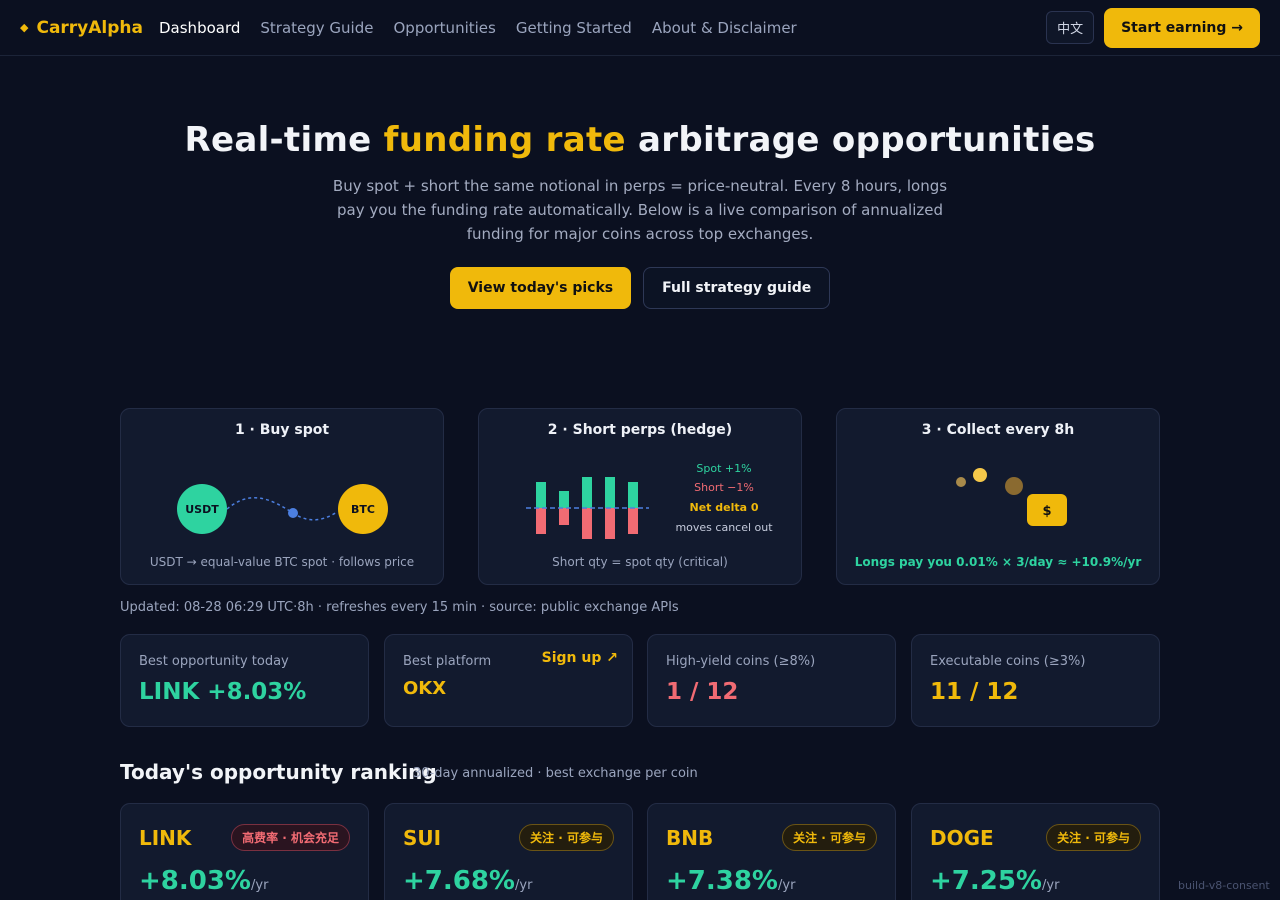 This screenshot has width=1280, height=900. I want to click on stat-card-best-opportunity: Best opportunity today LINK +8.03%, so click(244, 680).